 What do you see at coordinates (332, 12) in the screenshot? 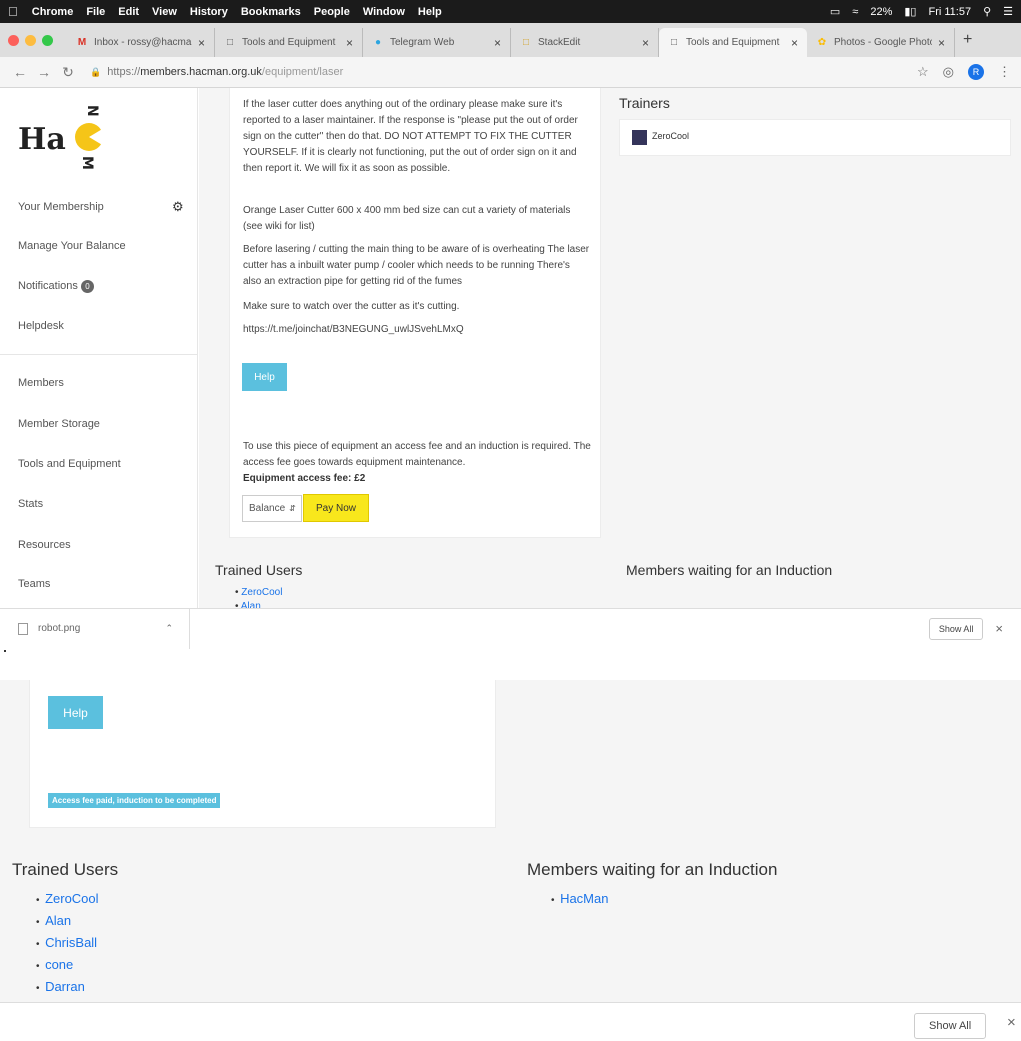
I see `menu-people: People` at bounding box center [332, 12].